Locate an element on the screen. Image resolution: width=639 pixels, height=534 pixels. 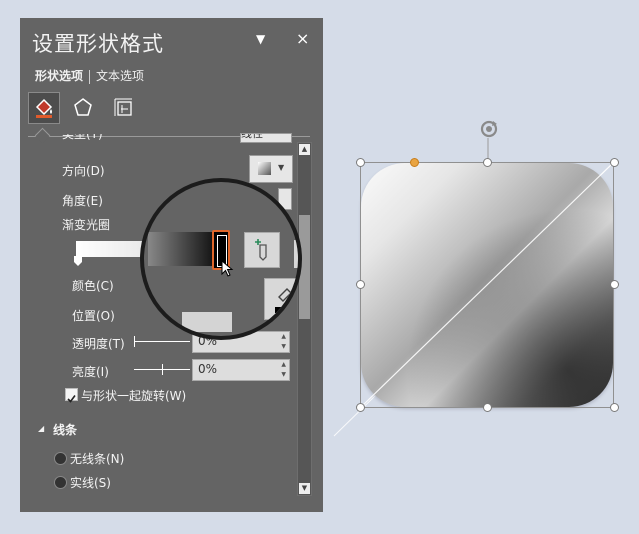
resize-handle-left is located at coordinates (360, 284).